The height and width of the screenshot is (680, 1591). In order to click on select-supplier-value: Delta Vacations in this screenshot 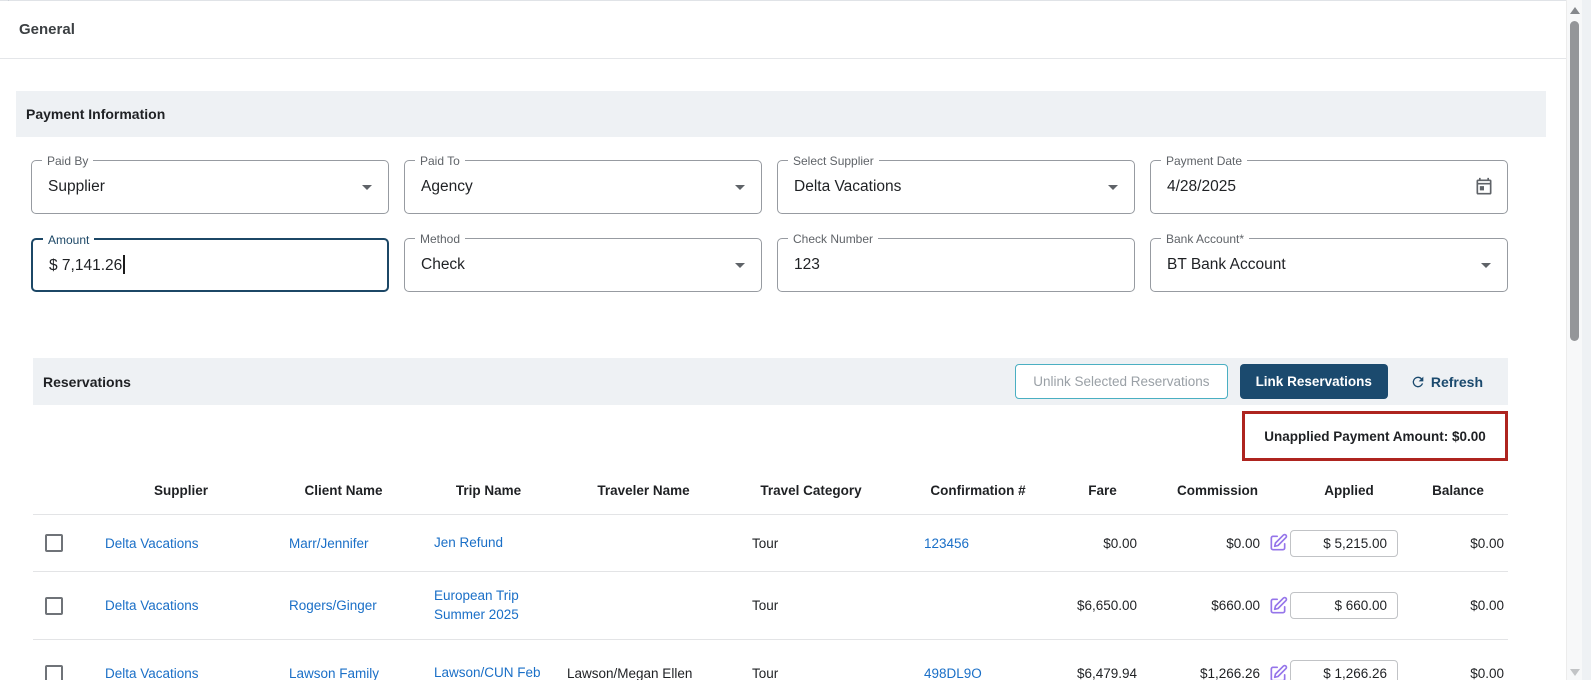, I will do `click(848, 186)`.